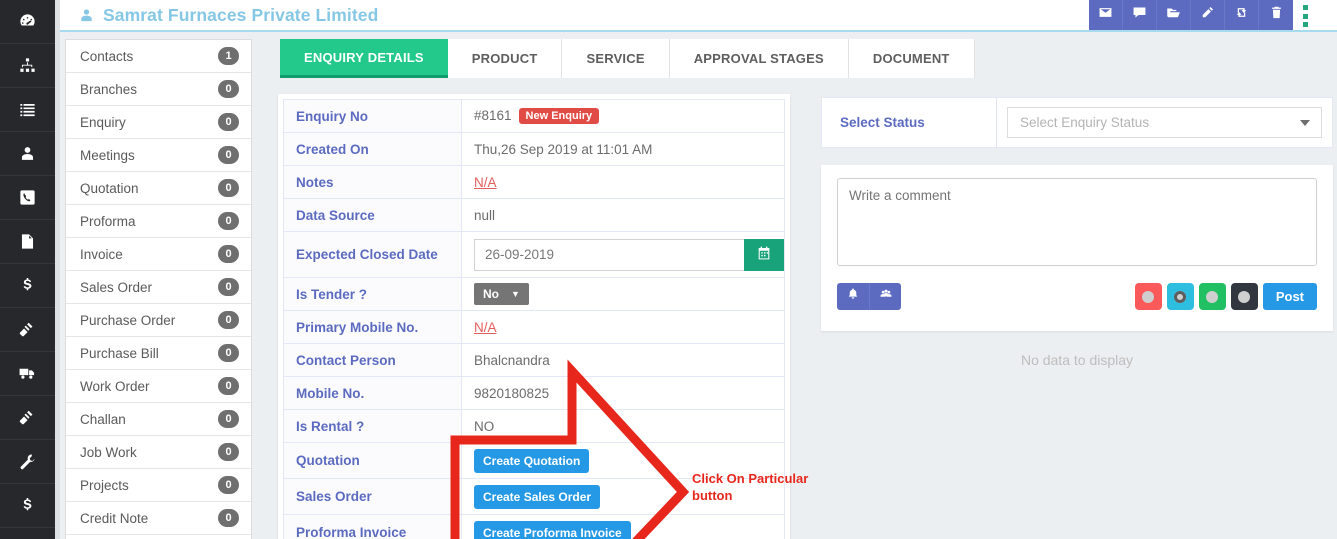 The image size is (1337, 539). I want to click on edit-button, so click(1208, 15).